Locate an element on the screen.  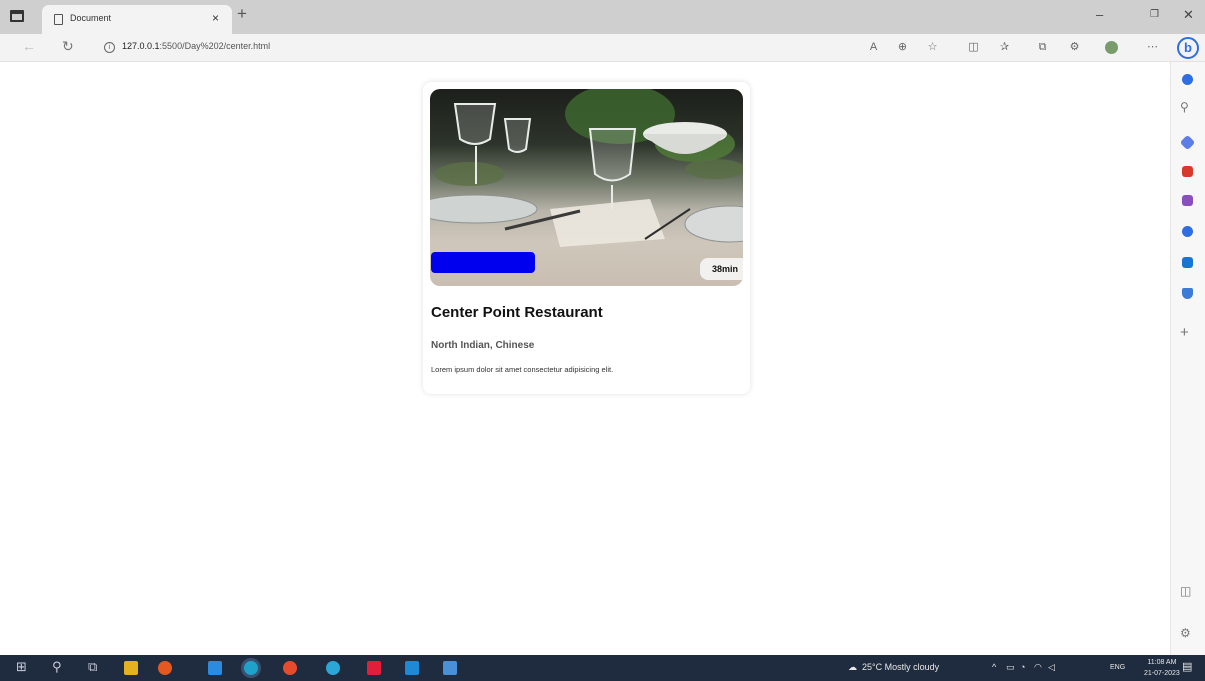
battery-icon: ▭ is located at coordinates (1010, 667).